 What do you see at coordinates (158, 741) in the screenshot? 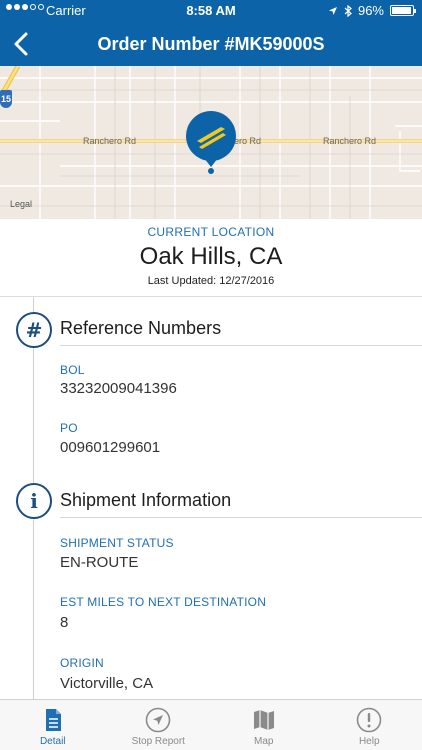
I see `tab-label: Stop Report` at bounding box center [158, 741].